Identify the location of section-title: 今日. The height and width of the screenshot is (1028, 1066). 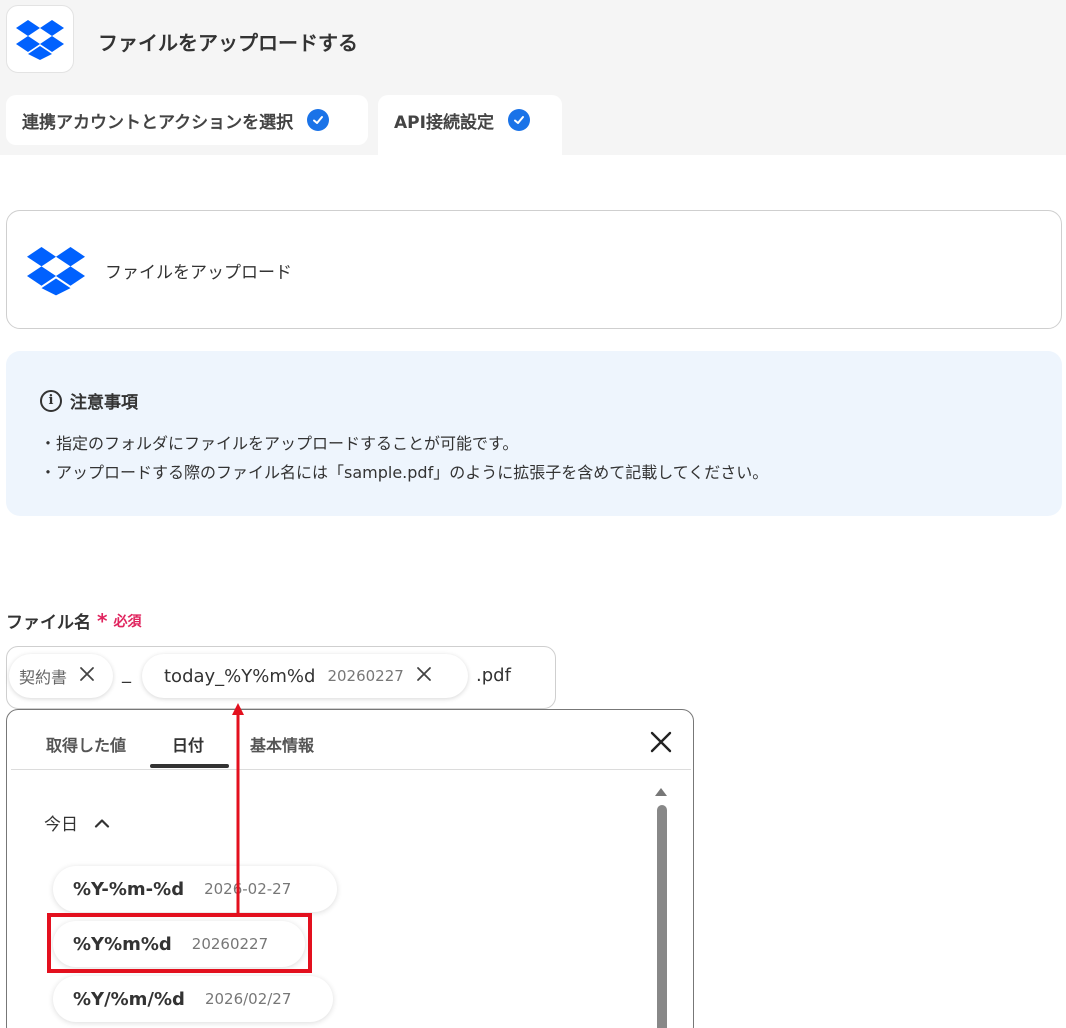
(61, 825).